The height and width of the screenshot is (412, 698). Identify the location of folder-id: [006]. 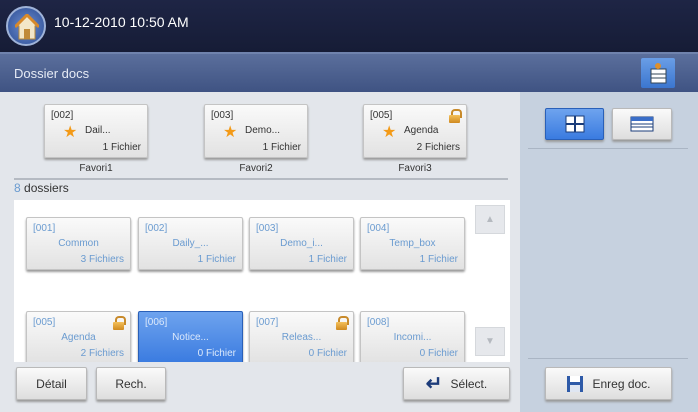
(156, 322).